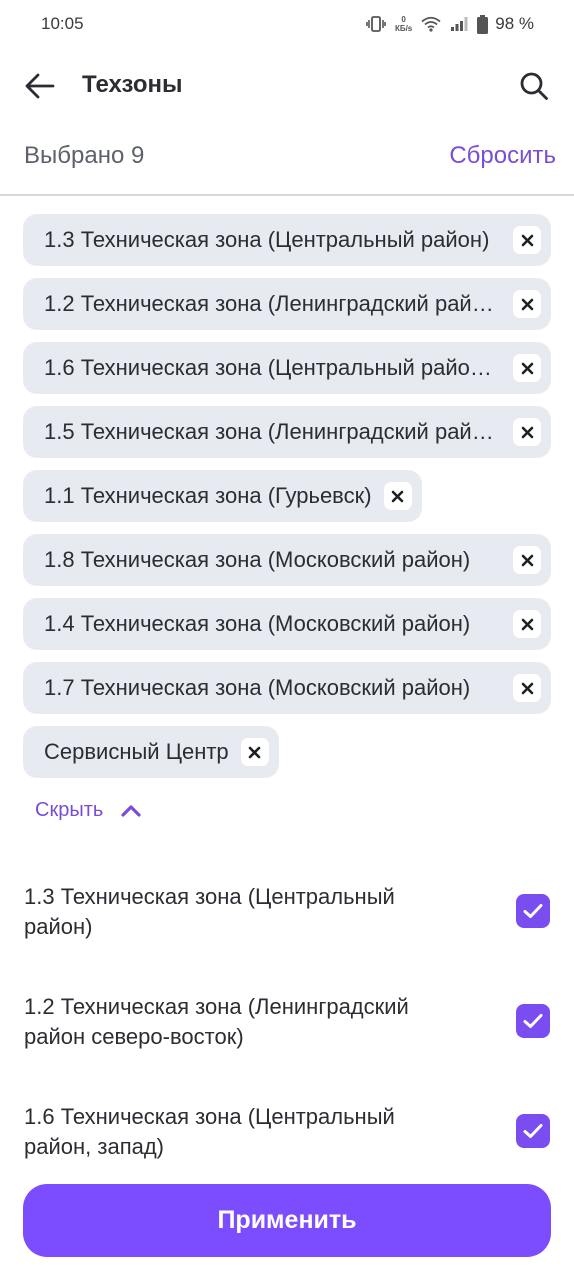 This screenshot has height=1280, width=574. I want to click on apply-button: Применить, so click(287, 1220).